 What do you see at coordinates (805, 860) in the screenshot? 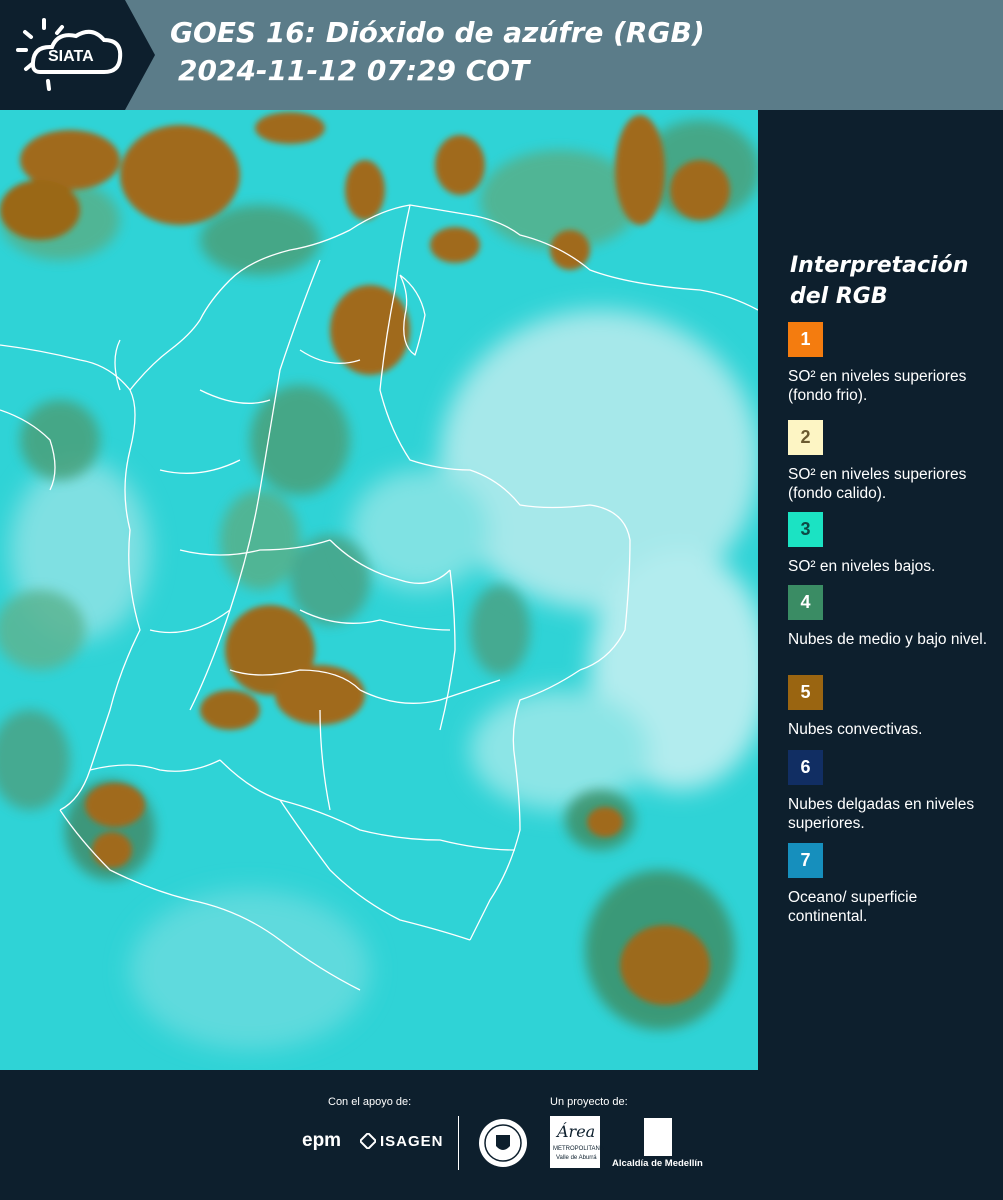
I see `legend-swatch-7: 7` at bounding box center [805, 860].